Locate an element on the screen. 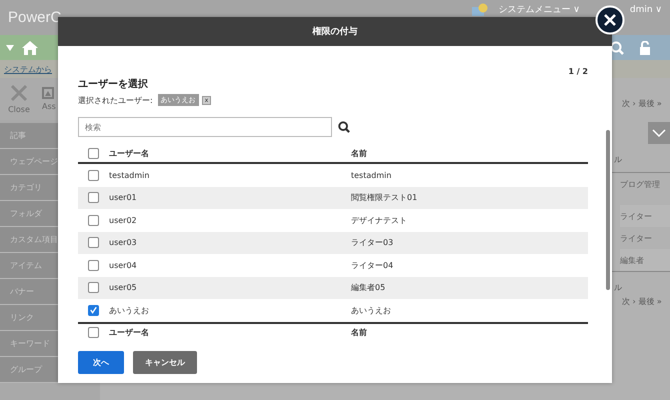  role-cell: 編集者 is located at coordinates (645, 260).